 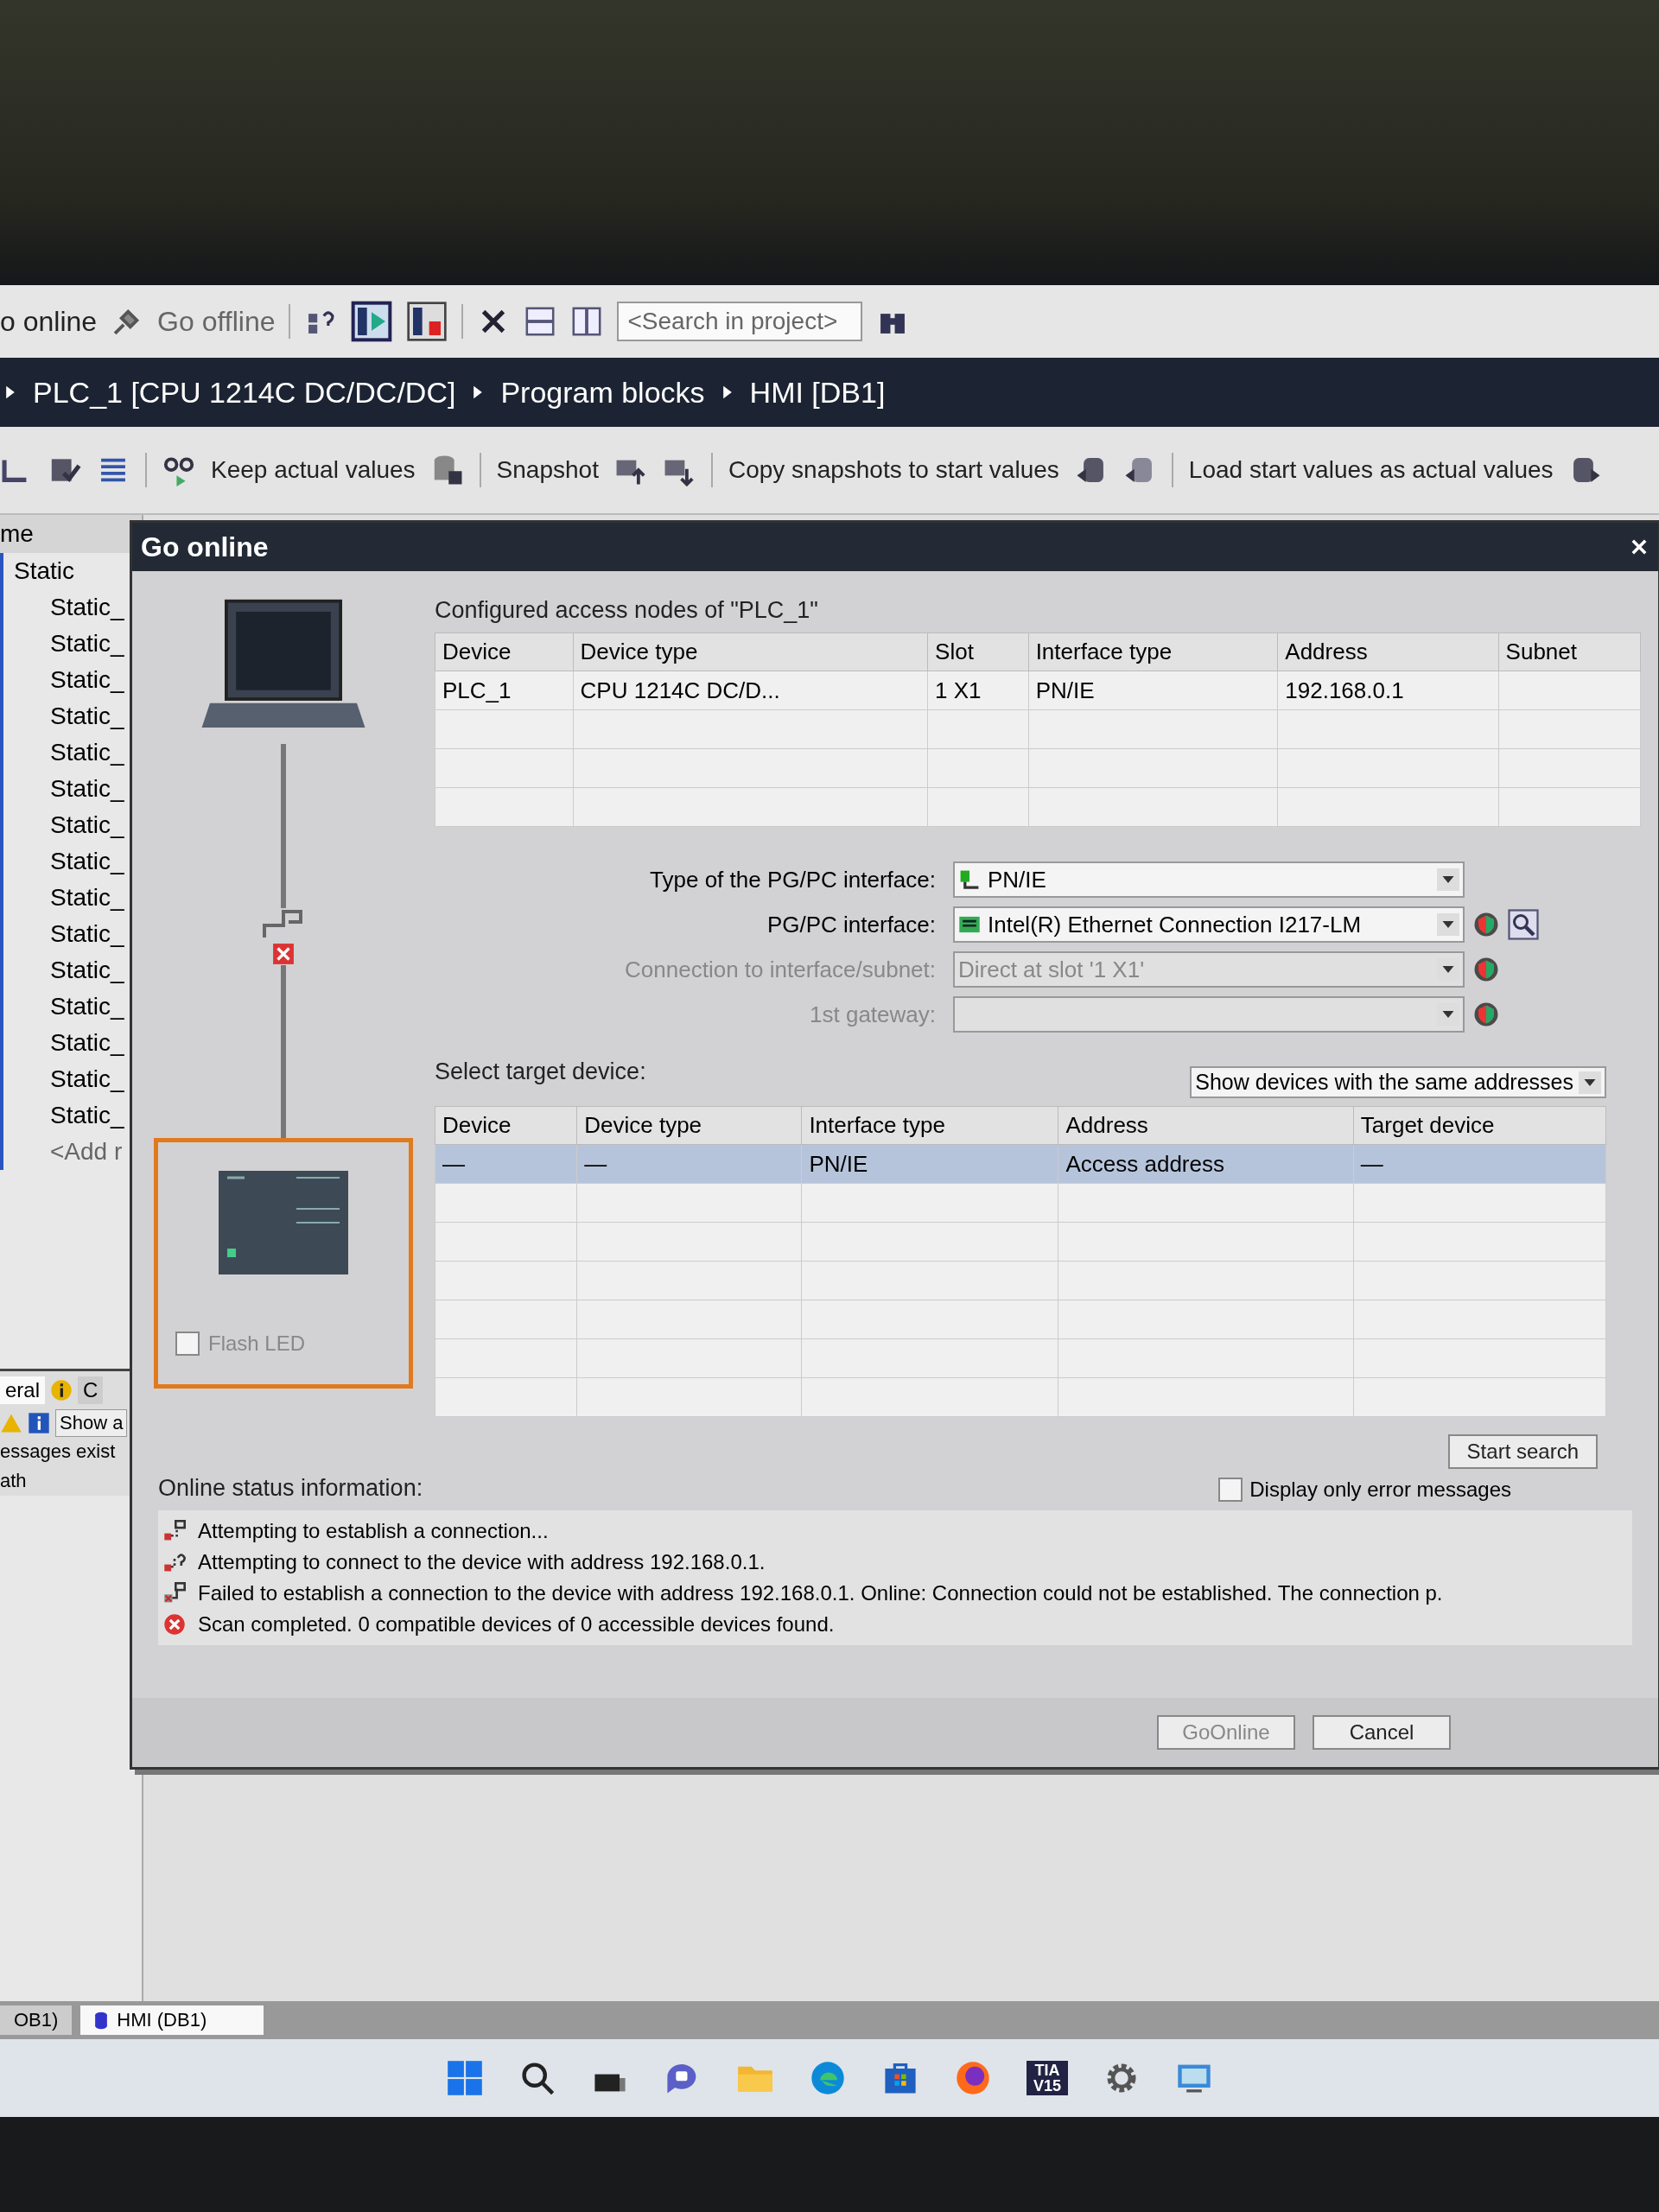 What do you see at coordinates (1021, 1164) in the screenshot?
I see `table-row: — — PN/IE Access address —` at bounding box center [1021, 1164].